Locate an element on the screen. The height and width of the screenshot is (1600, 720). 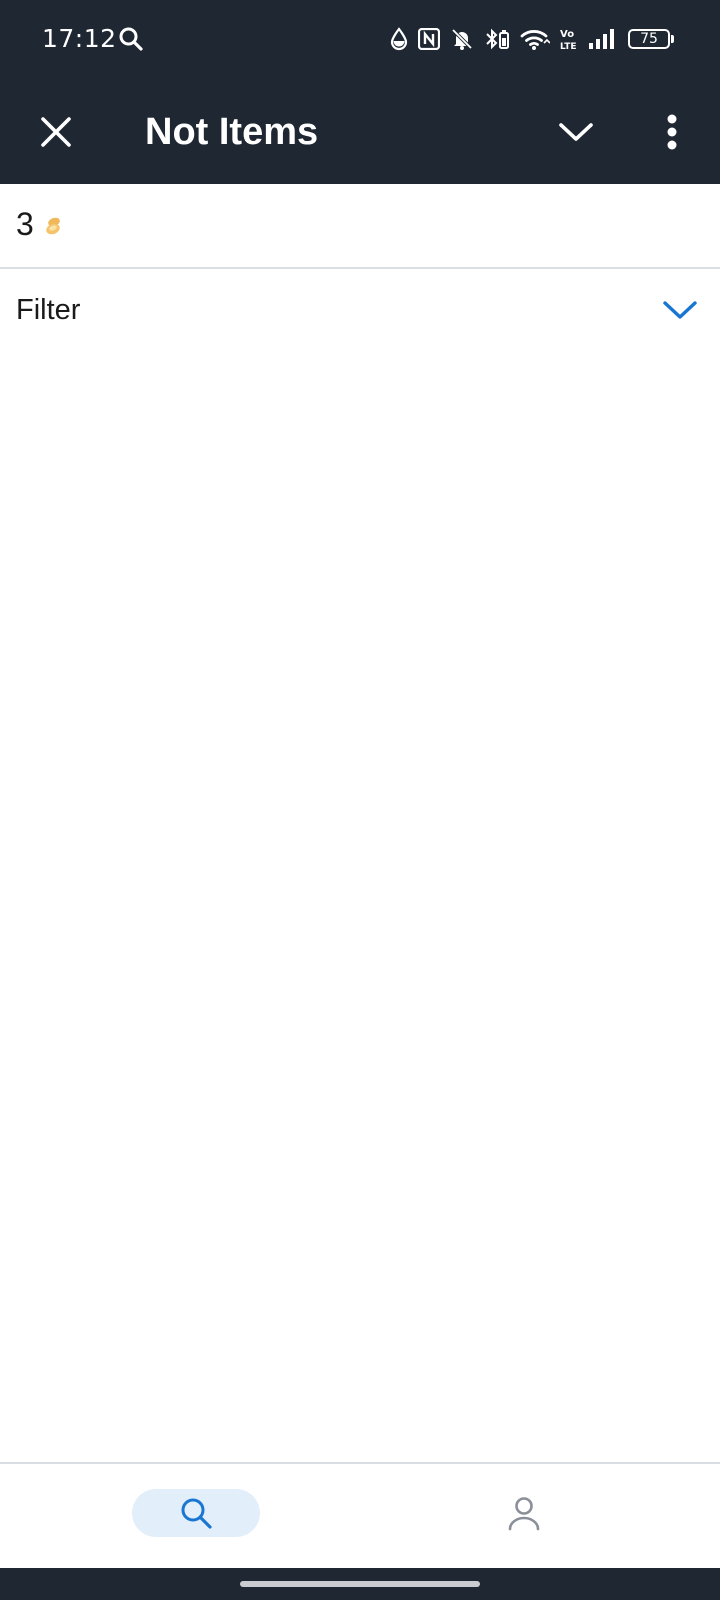
profile-icon is located at coordinates (524, 1514).